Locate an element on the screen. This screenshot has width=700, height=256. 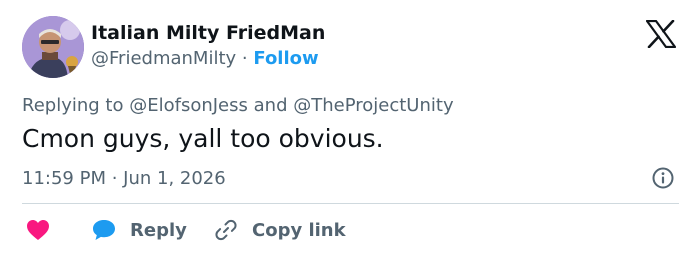
avatar-image is located at coordinates (53, 47).